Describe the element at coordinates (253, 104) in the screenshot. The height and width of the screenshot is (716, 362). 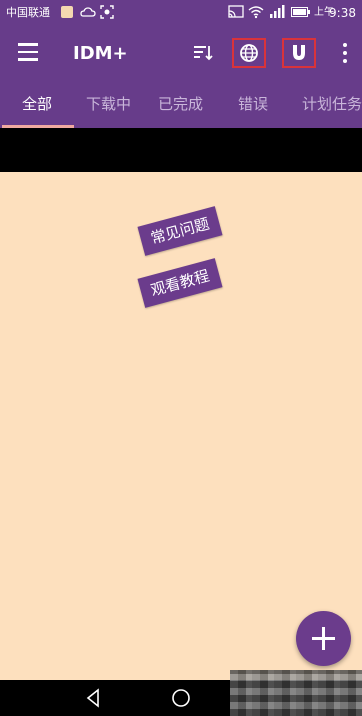
I see `tab-errors: 错误` at that location.